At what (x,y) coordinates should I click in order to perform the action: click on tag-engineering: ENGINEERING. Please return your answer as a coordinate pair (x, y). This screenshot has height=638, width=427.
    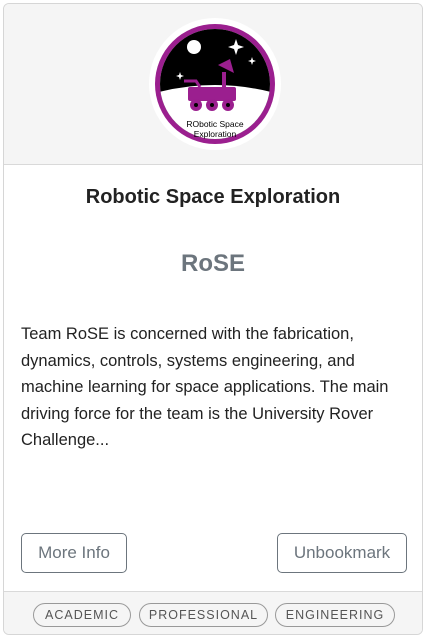
    Looking at the image, I should click on (335, 615).